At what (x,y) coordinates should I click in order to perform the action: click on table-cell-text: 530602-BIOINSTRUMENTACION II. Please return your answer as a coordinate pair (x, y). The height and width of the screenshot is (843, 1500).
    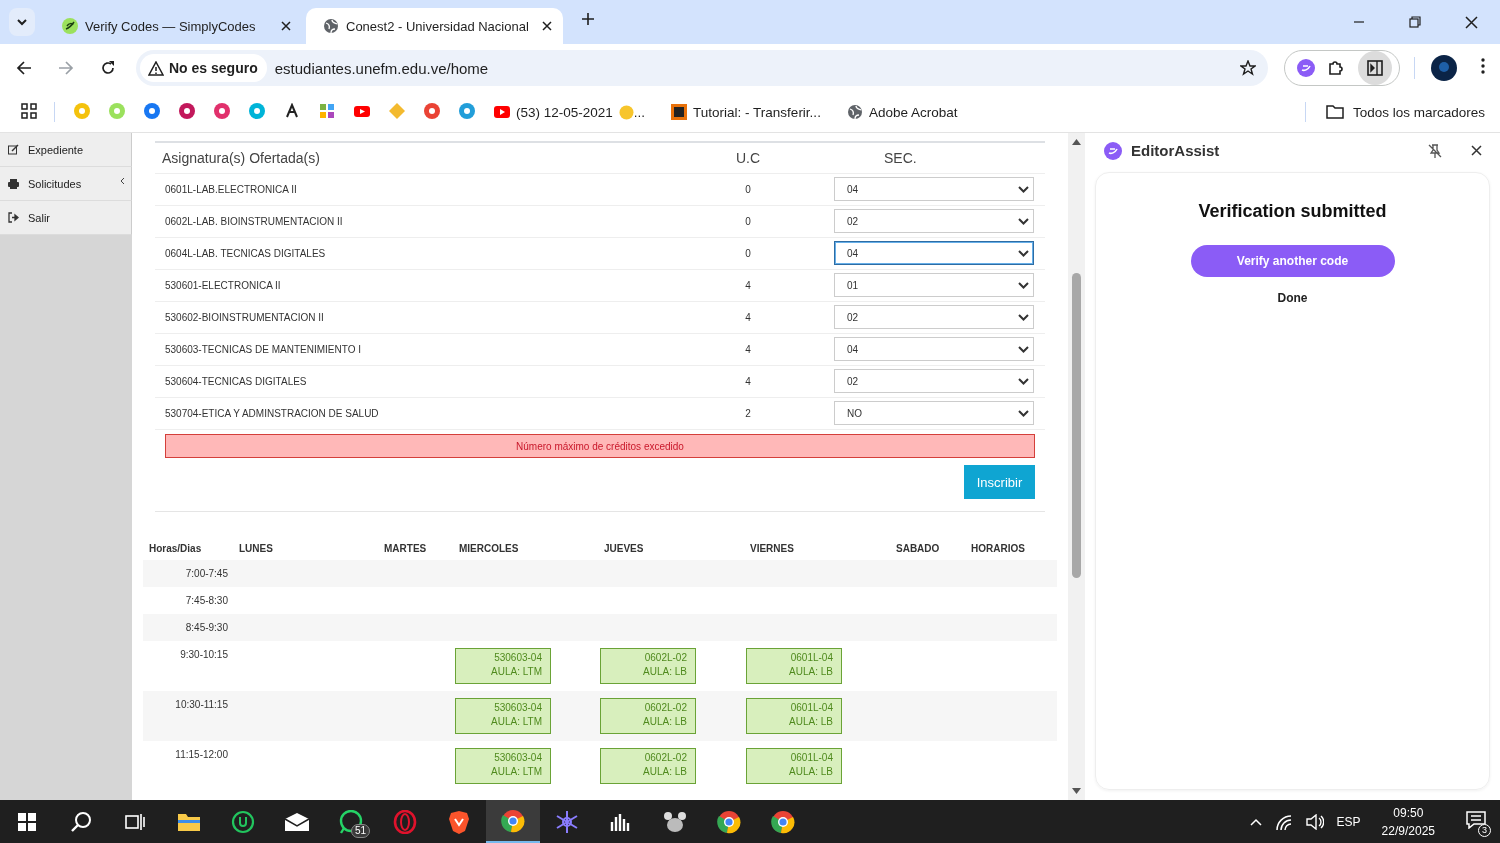
    Looking at the image, I should click on (245, 317).